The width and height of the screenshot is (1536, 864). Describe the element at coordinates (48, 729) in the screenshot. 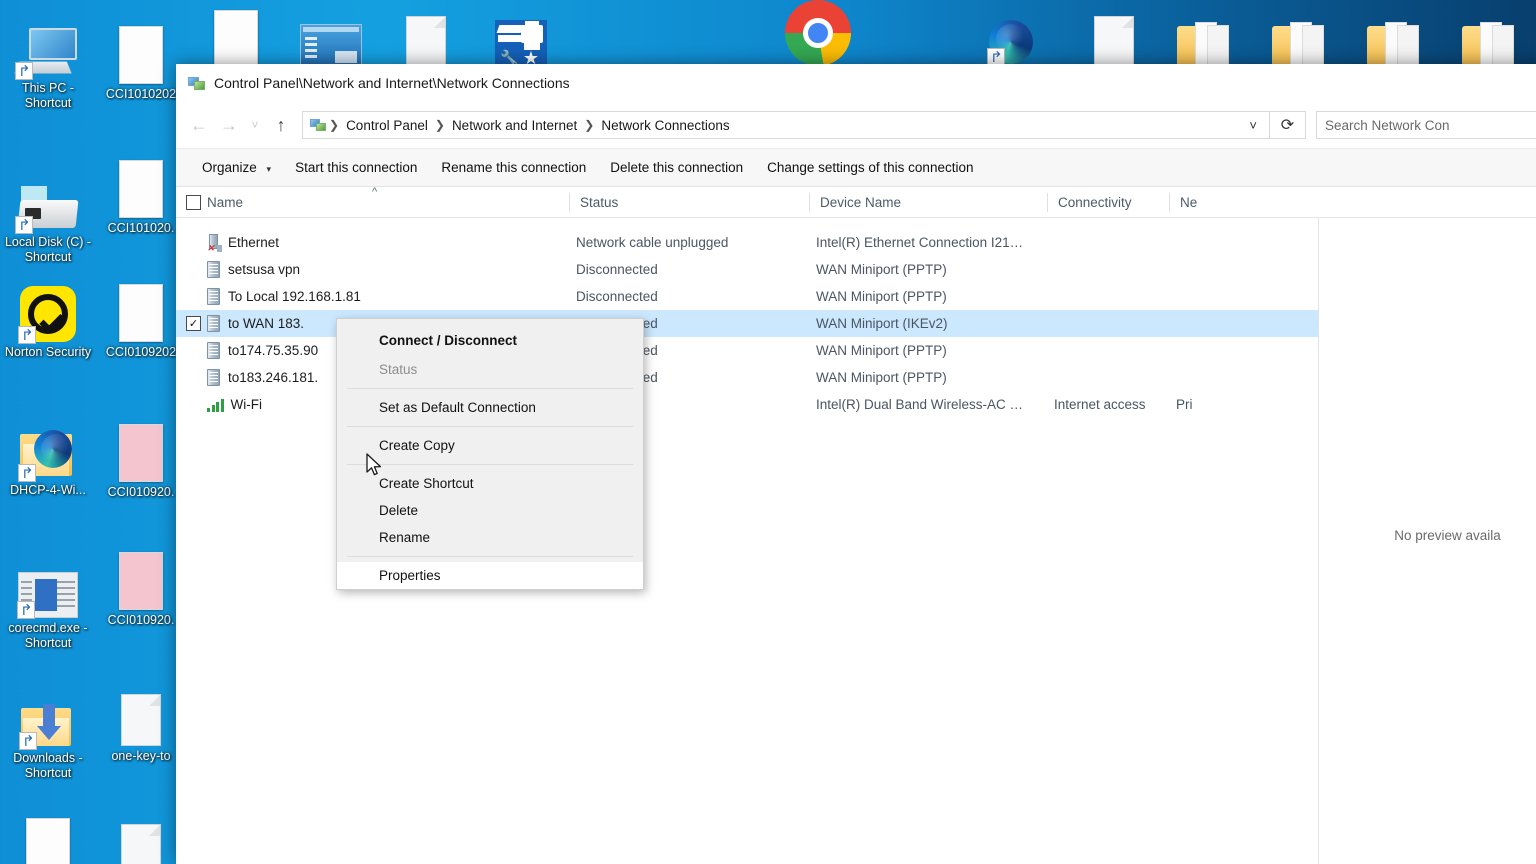

I see `desktop-icon-downloads: Downloads - Shortcut` at that location.